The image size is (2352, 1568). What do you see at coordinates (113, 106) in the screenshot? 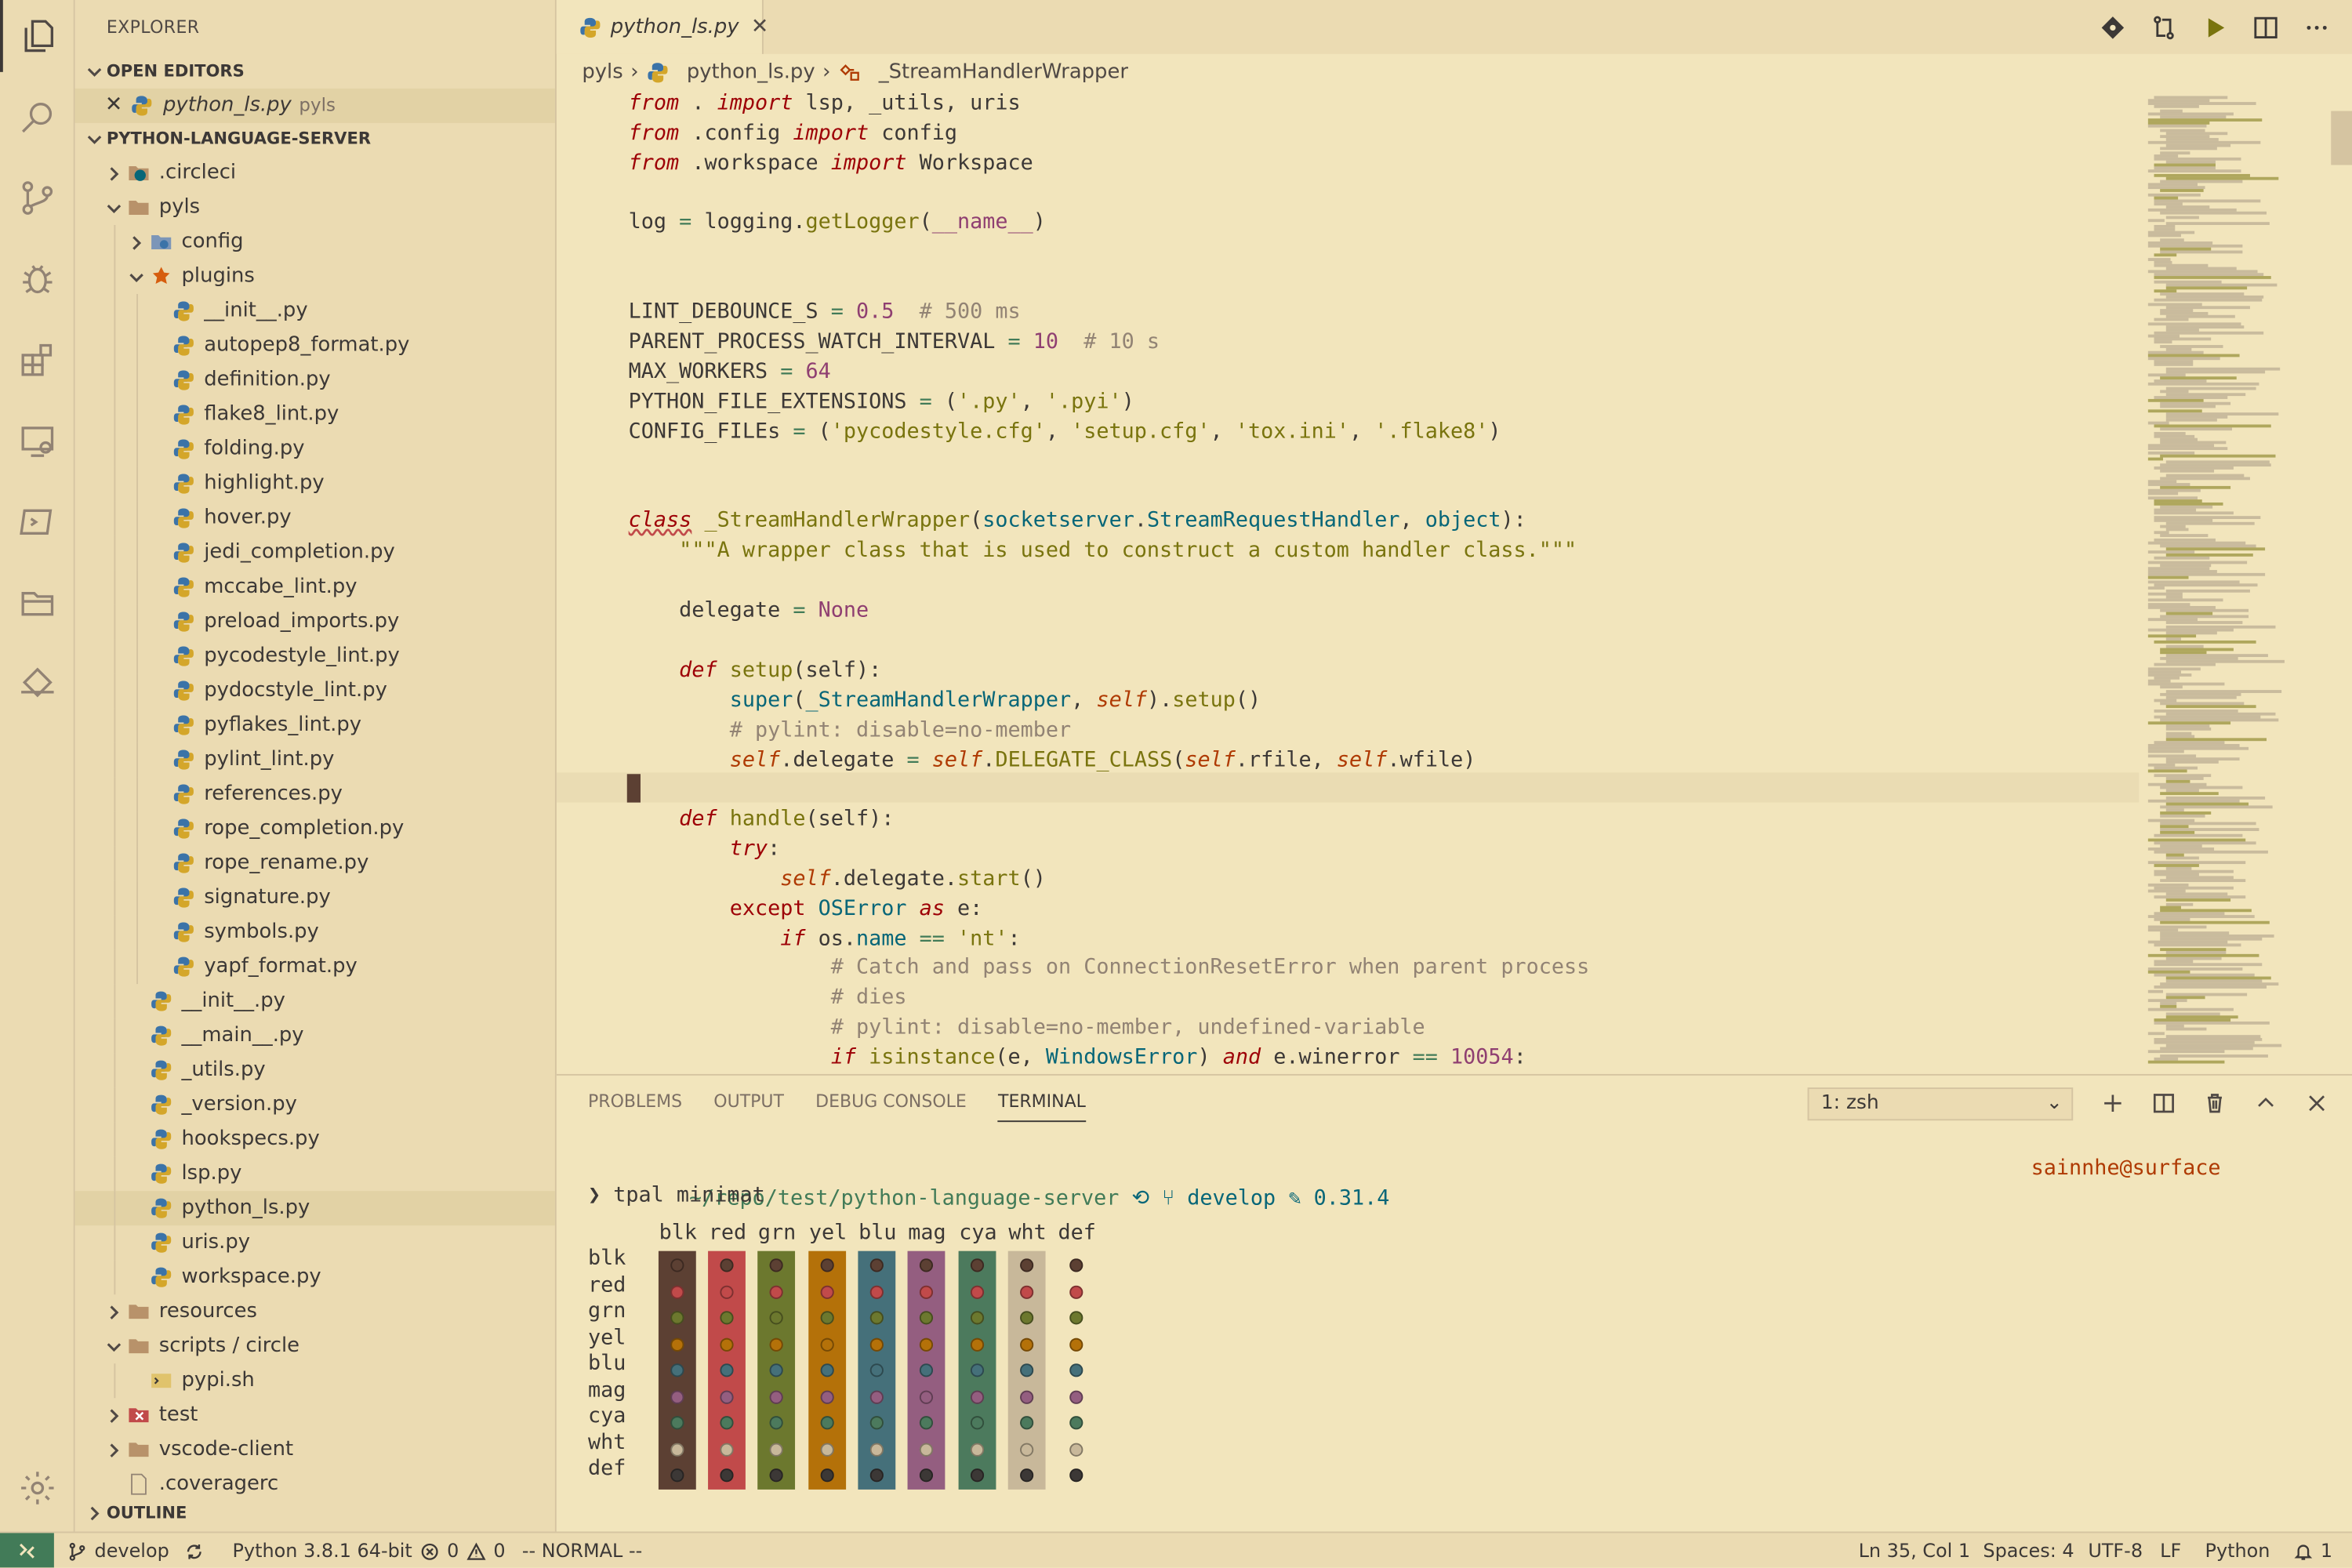
I see `close-icon: ✕` at bounding box center [113, 106].